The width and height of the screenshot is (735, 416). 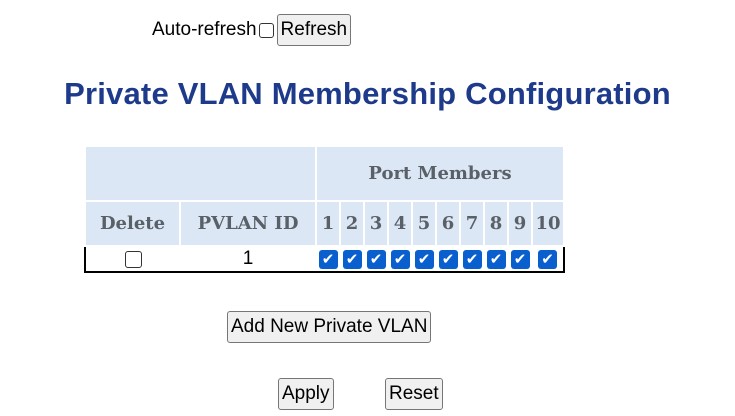 I want to click on empty-header-cell, so click(x=200, y=173).